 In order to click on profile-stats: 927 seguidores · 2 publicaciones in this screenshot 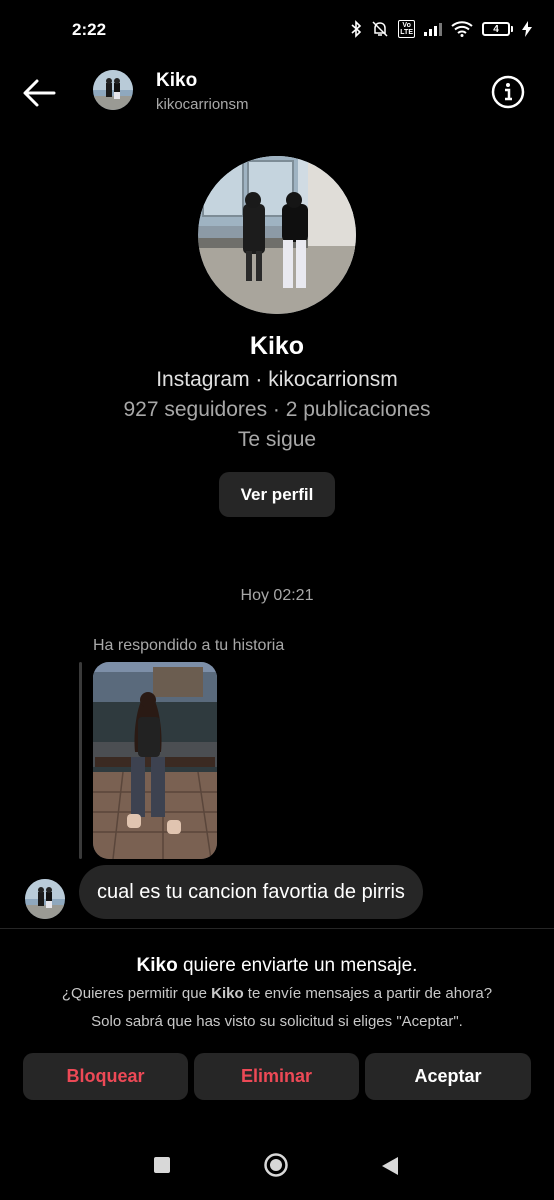, I will do `click(277, 409)`.